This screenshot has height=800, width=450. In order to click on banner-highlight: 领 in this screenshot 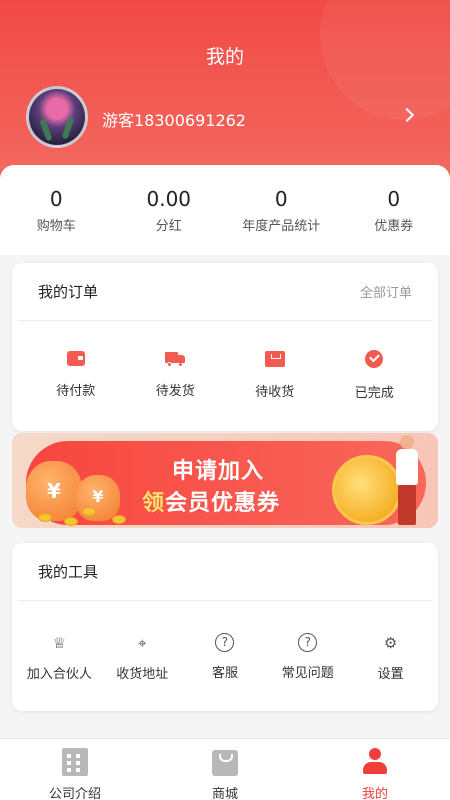, I will do `click(154, 503)`.